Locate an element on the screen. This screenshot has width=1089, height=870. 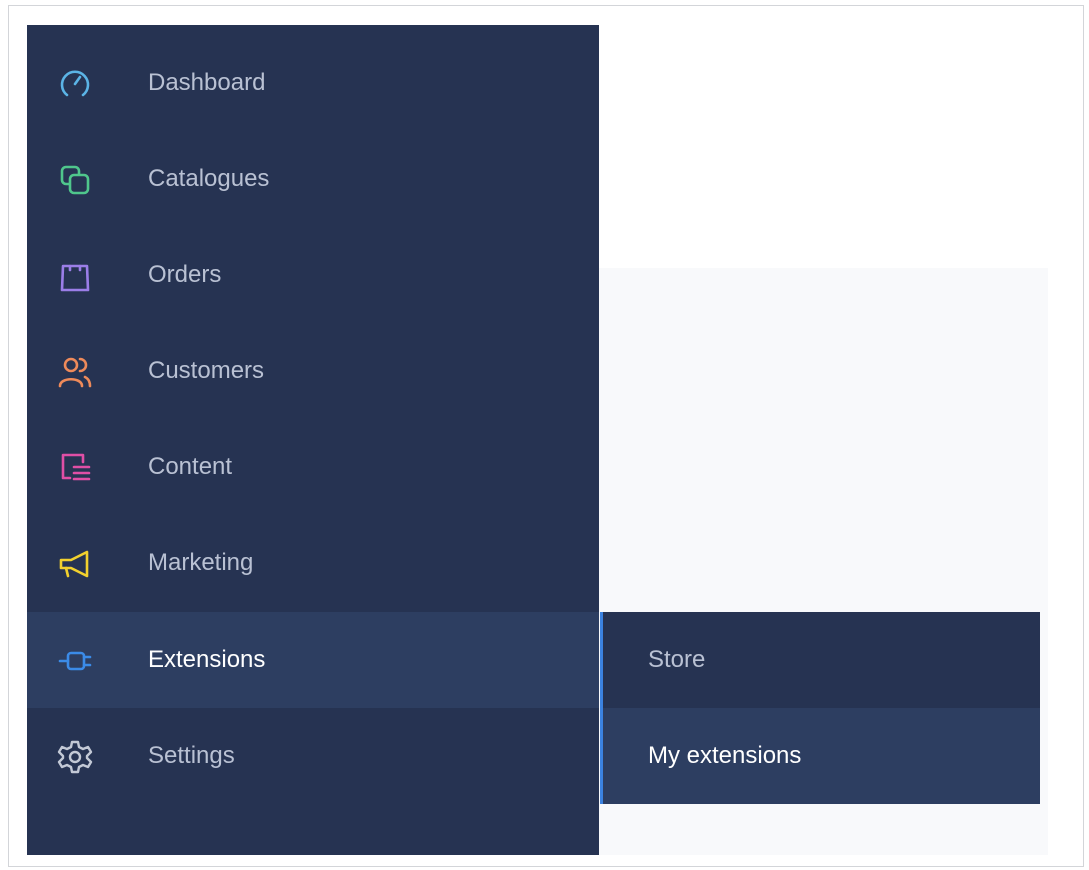
sidebar-item-label: Customers is located at coordinates (206, 370).